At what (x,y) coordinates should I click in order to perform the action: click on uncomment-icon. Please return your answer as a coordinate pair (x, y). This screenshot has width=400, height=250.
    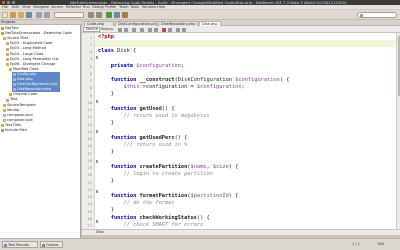
    Looking at the image, I should click on (184, 29).